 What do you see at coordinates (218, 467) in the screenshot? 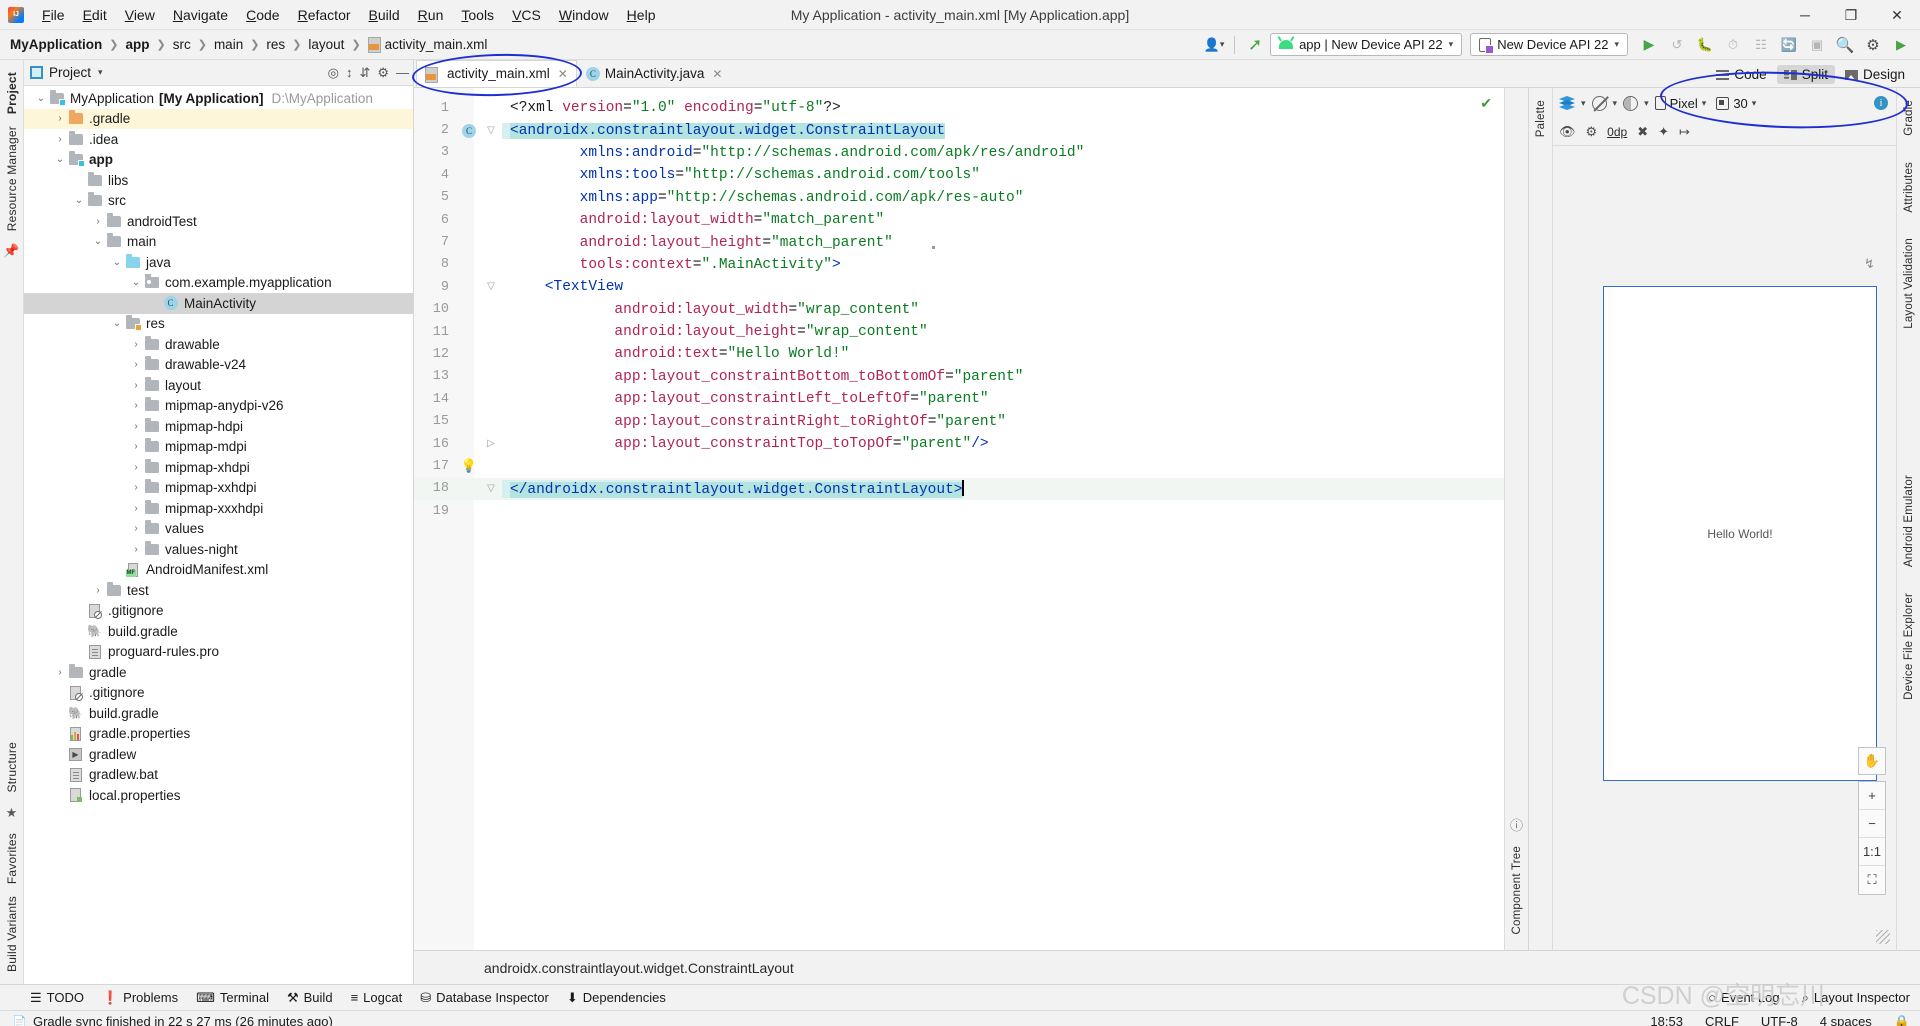
I see `tree-node-mipmap-xhdpi: › mipmap-xhdpi` at bounding box center [218, 467].